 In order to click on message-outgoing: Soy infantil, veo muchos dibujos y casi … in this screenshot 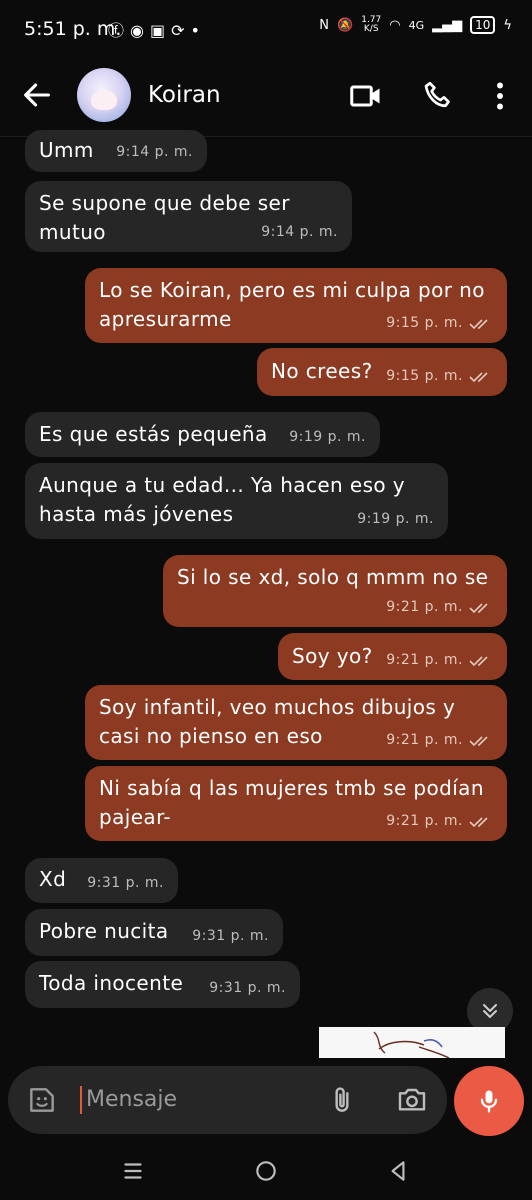, I will do `click(296, 722)`.